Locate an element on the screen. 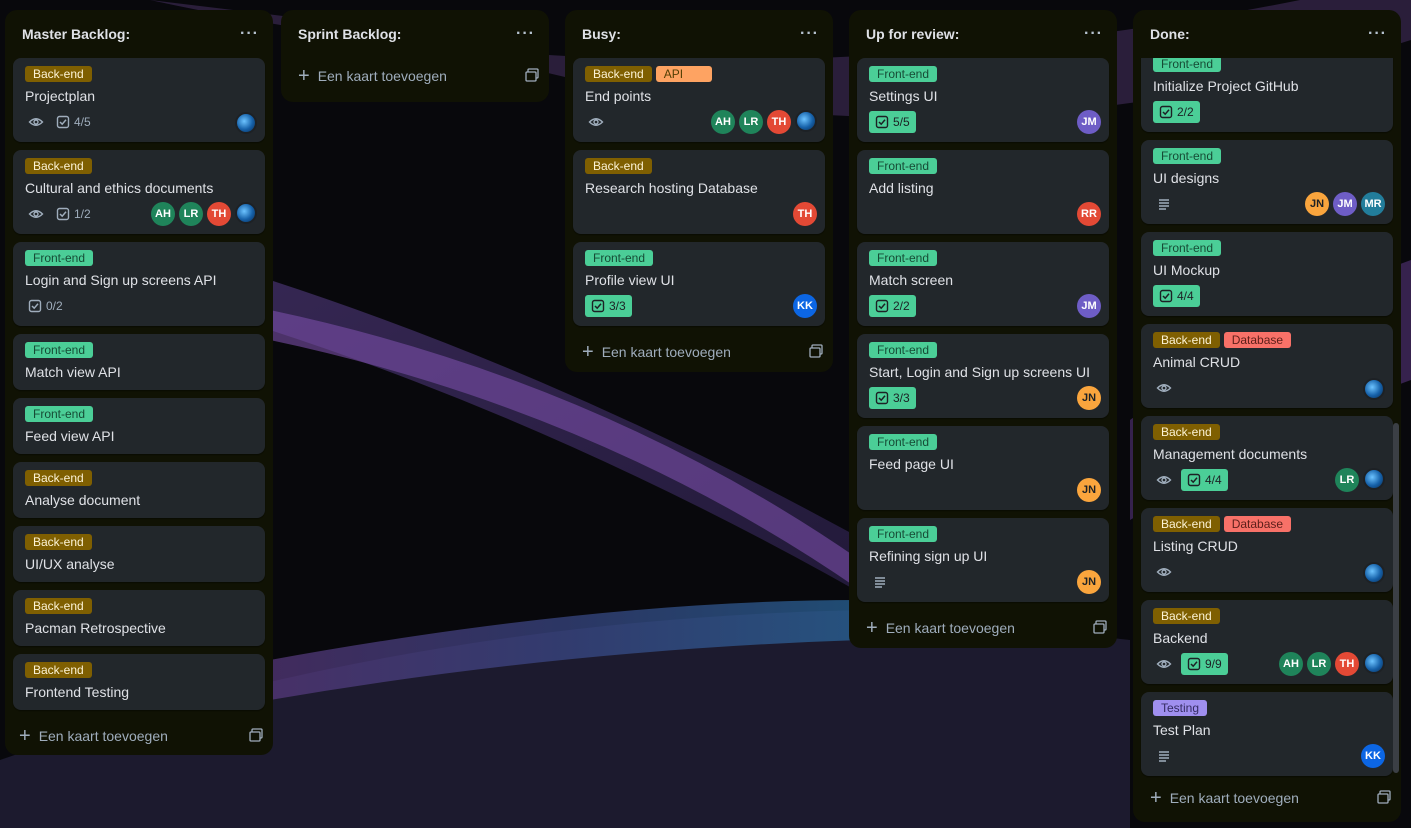  card-label: Testing is located at coordinates (1180, 708).